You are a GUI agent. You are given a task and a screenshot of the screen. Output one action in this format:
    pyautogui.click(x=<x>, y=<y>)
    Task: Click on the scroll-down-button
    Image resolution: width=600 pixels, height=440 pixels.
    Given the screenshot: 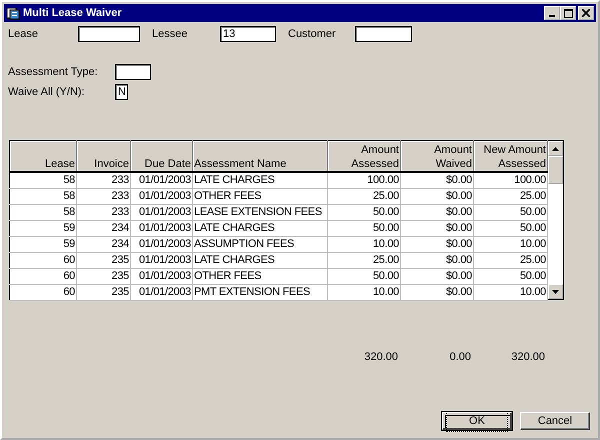 What is the action you would take?
    pyautogui.click(x=555, y=291)
    